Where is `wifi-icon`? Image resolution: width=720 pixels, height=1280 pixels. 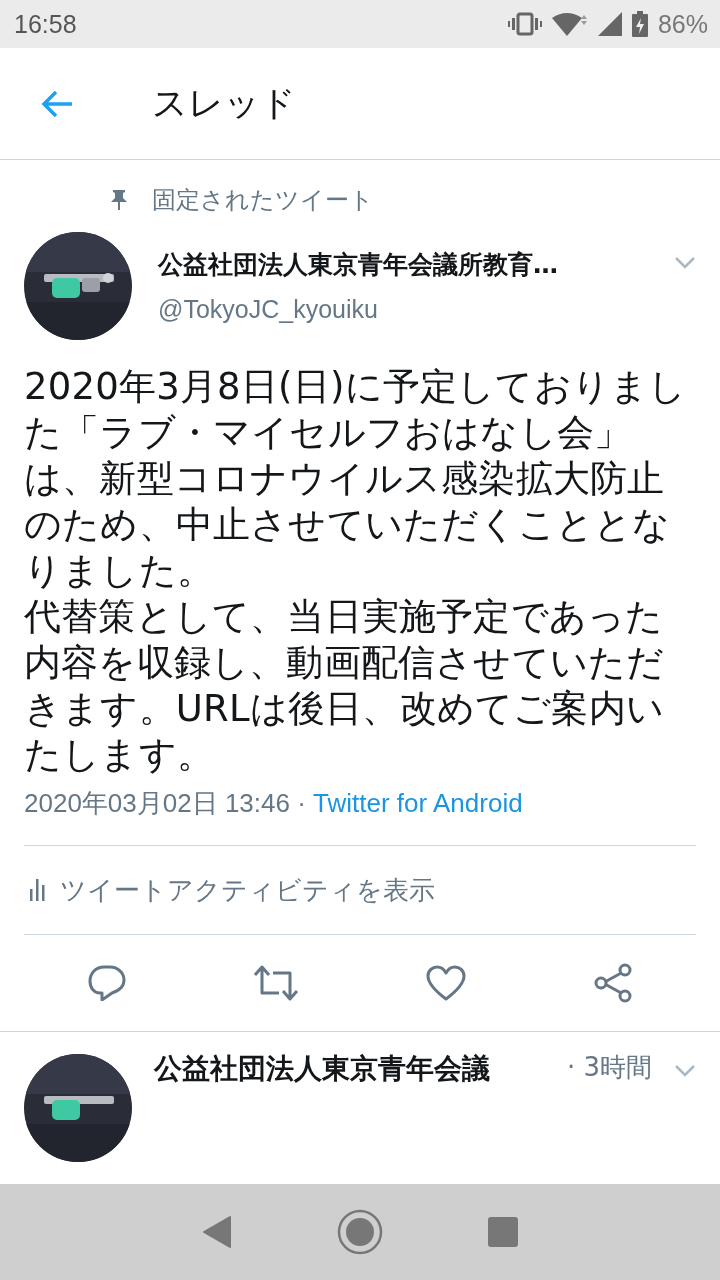
wifi-icon is located at coordinates (569, 24).